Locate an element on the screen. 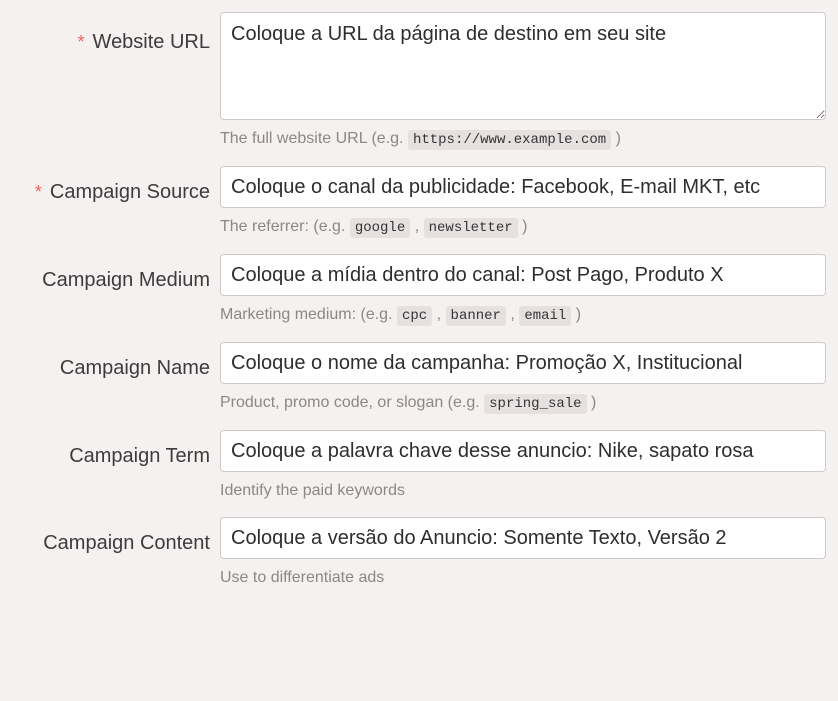  field-label: Campaign Medium is located at coordinates (110, 273).